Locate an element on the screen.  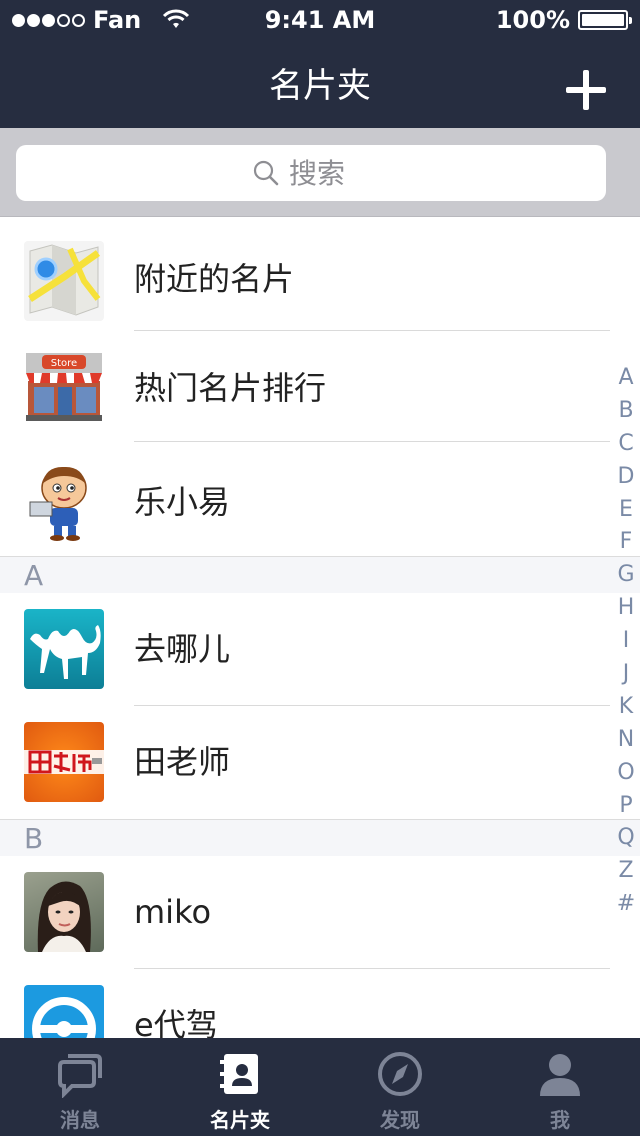
index-letter: A is located at coordinates (626, 378).